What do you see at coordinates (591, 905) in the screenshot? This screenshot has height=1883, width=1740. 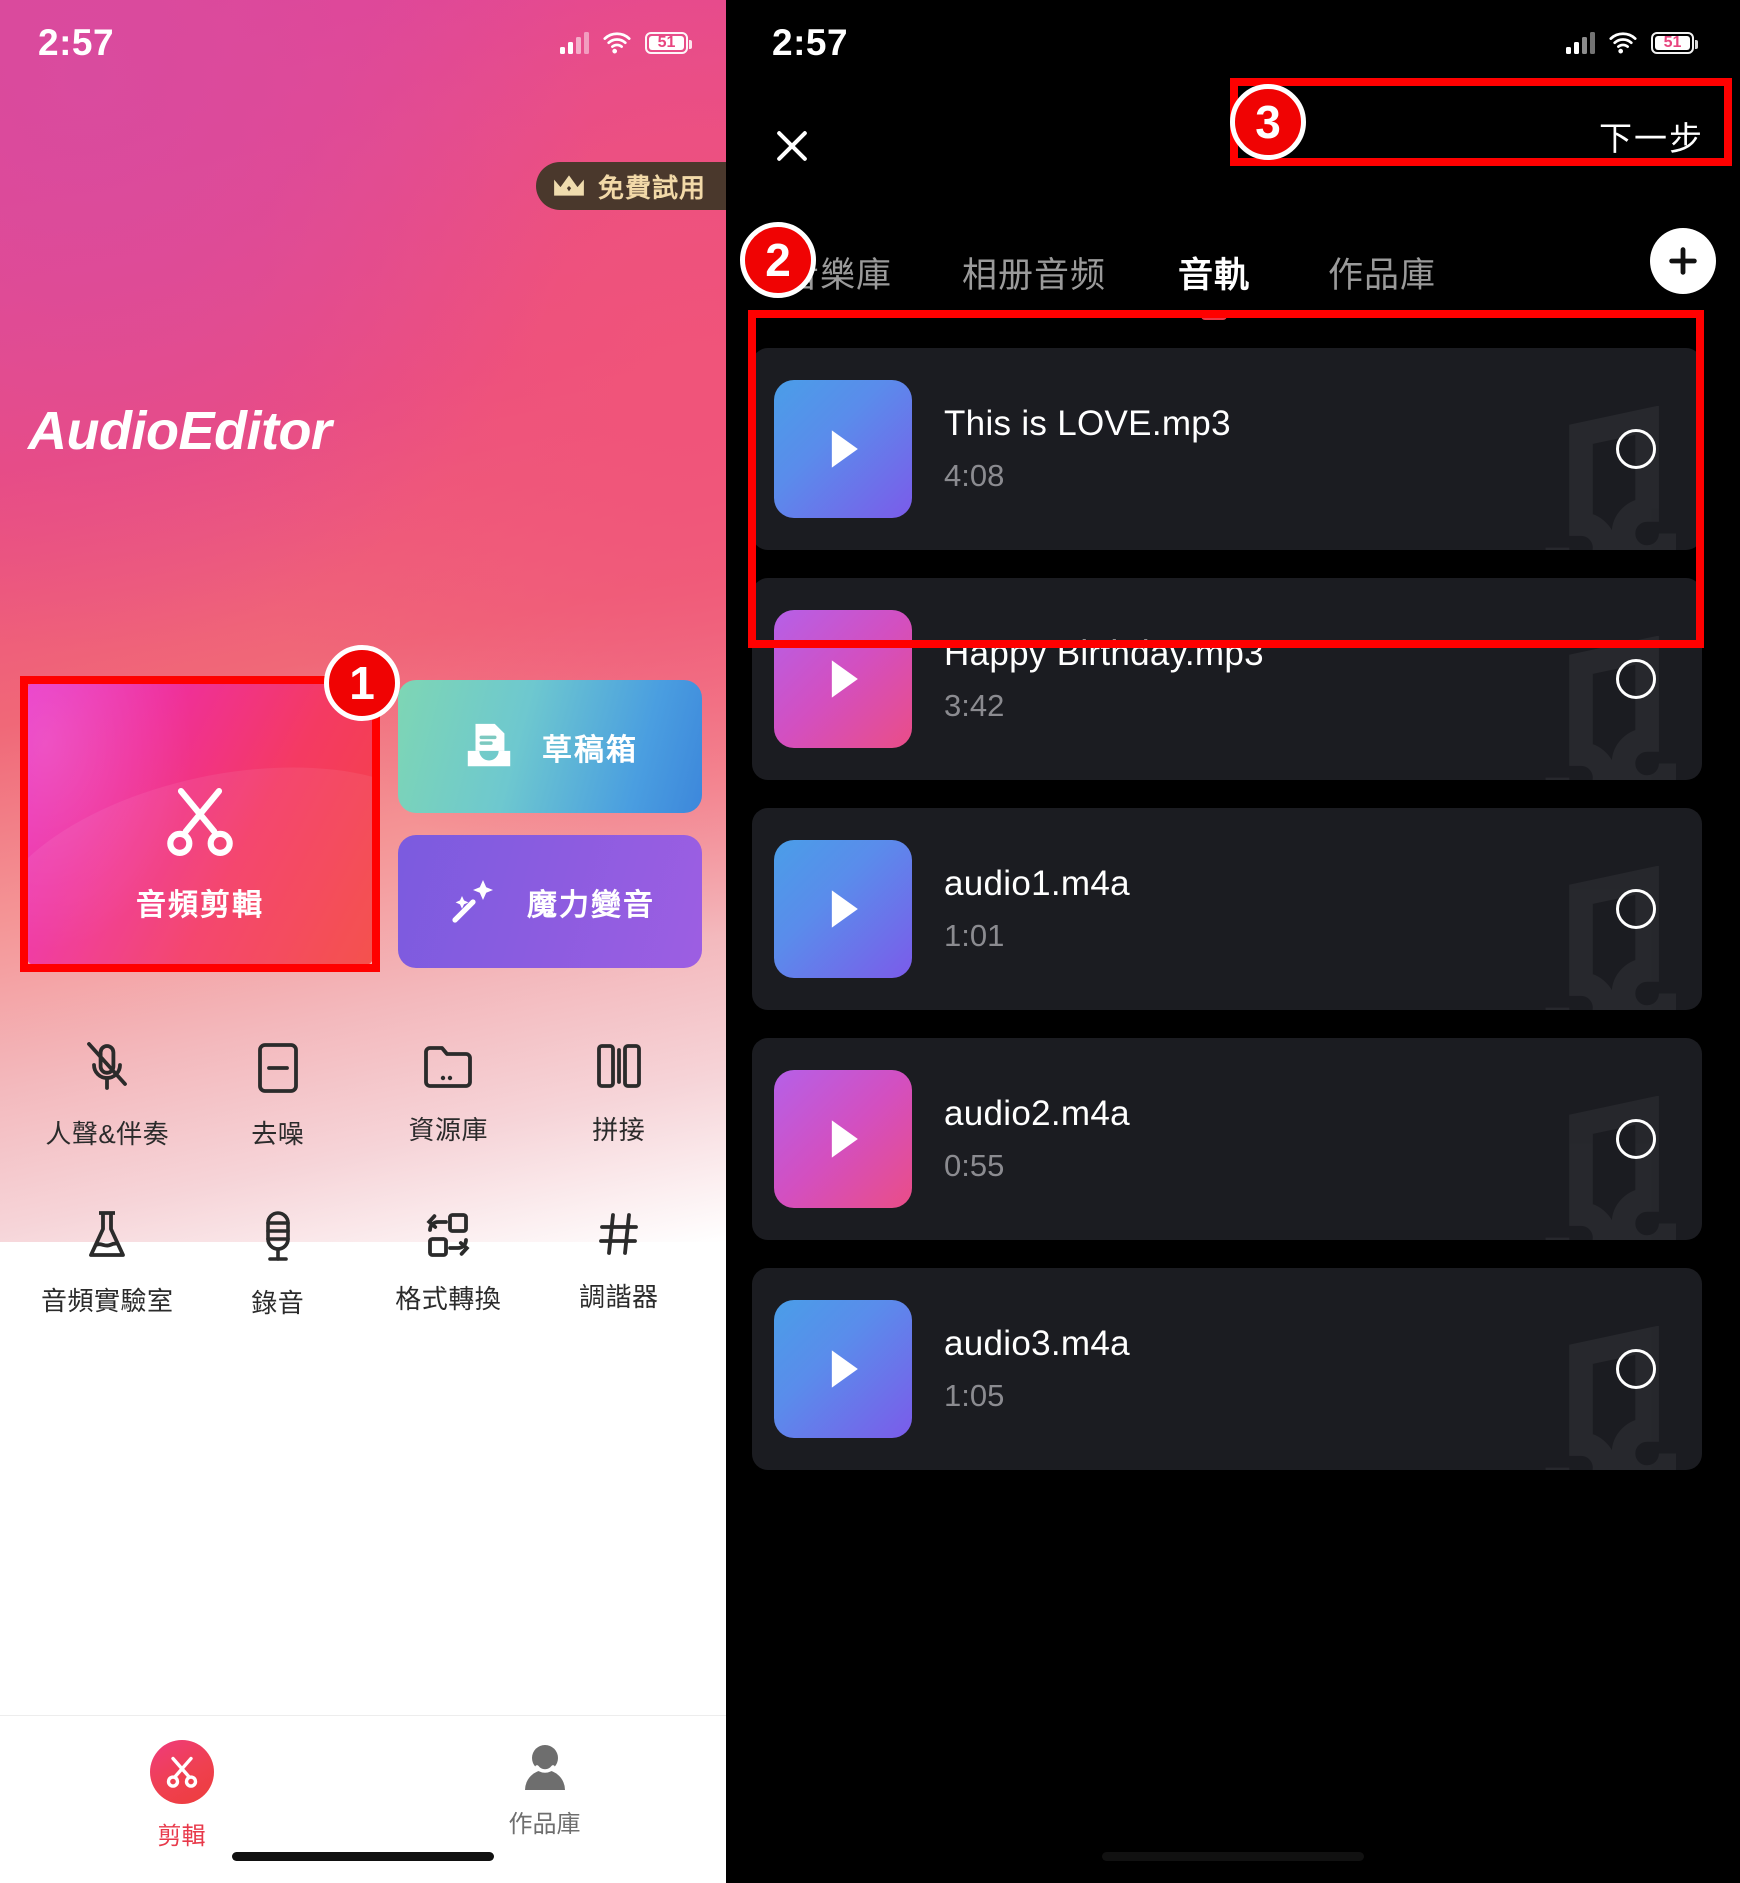 I see `magic-voice-card-label: 魔力變音` at bounding box center [591, 905].